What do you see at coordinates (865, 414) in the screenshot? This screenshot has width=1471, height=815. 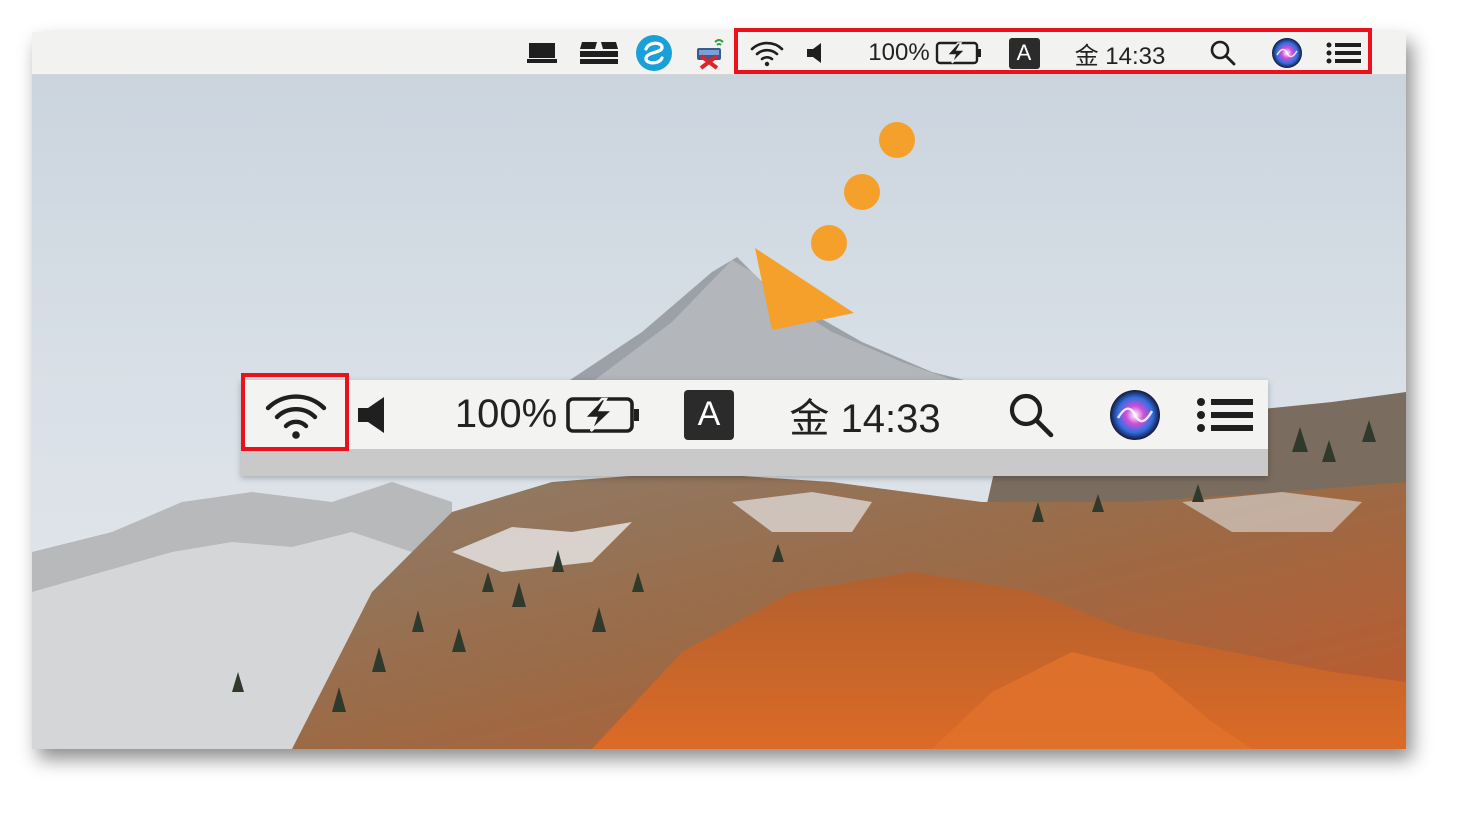 I see `clock: 金 14:33` at bounding box center [865, 414].